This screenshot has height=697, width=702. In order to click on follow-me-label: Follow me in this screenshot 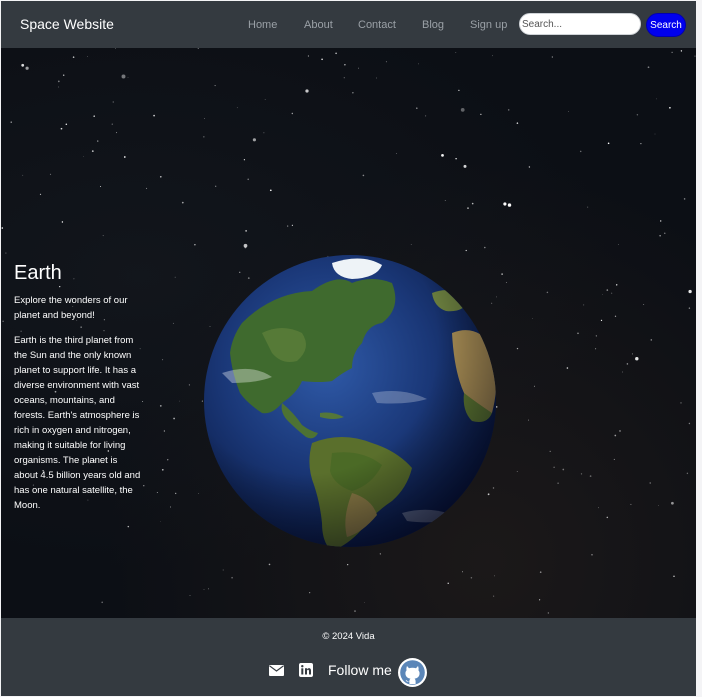, I will do `click(360, 670)`.